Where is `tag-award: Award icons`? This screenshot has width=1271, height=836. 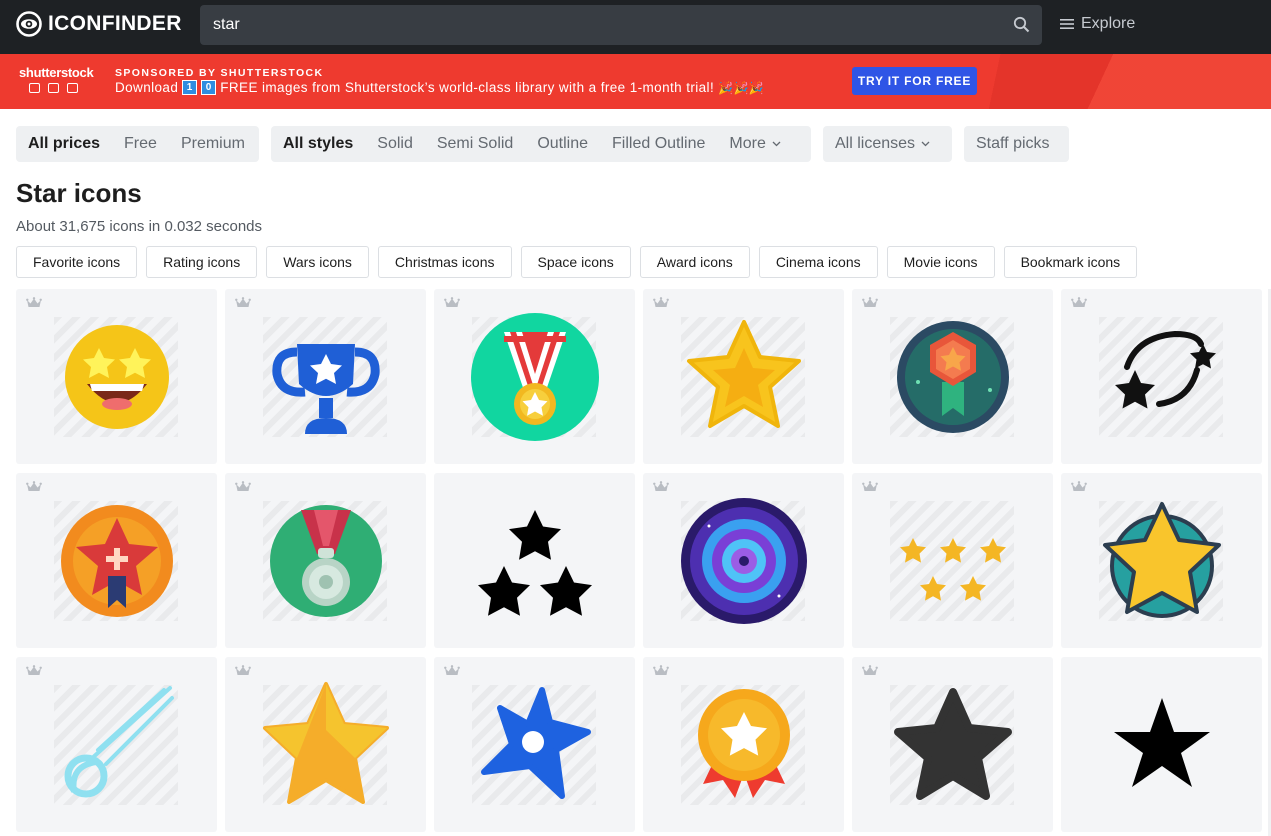 tag-award: Award icons is located at coordinates (694, 262).